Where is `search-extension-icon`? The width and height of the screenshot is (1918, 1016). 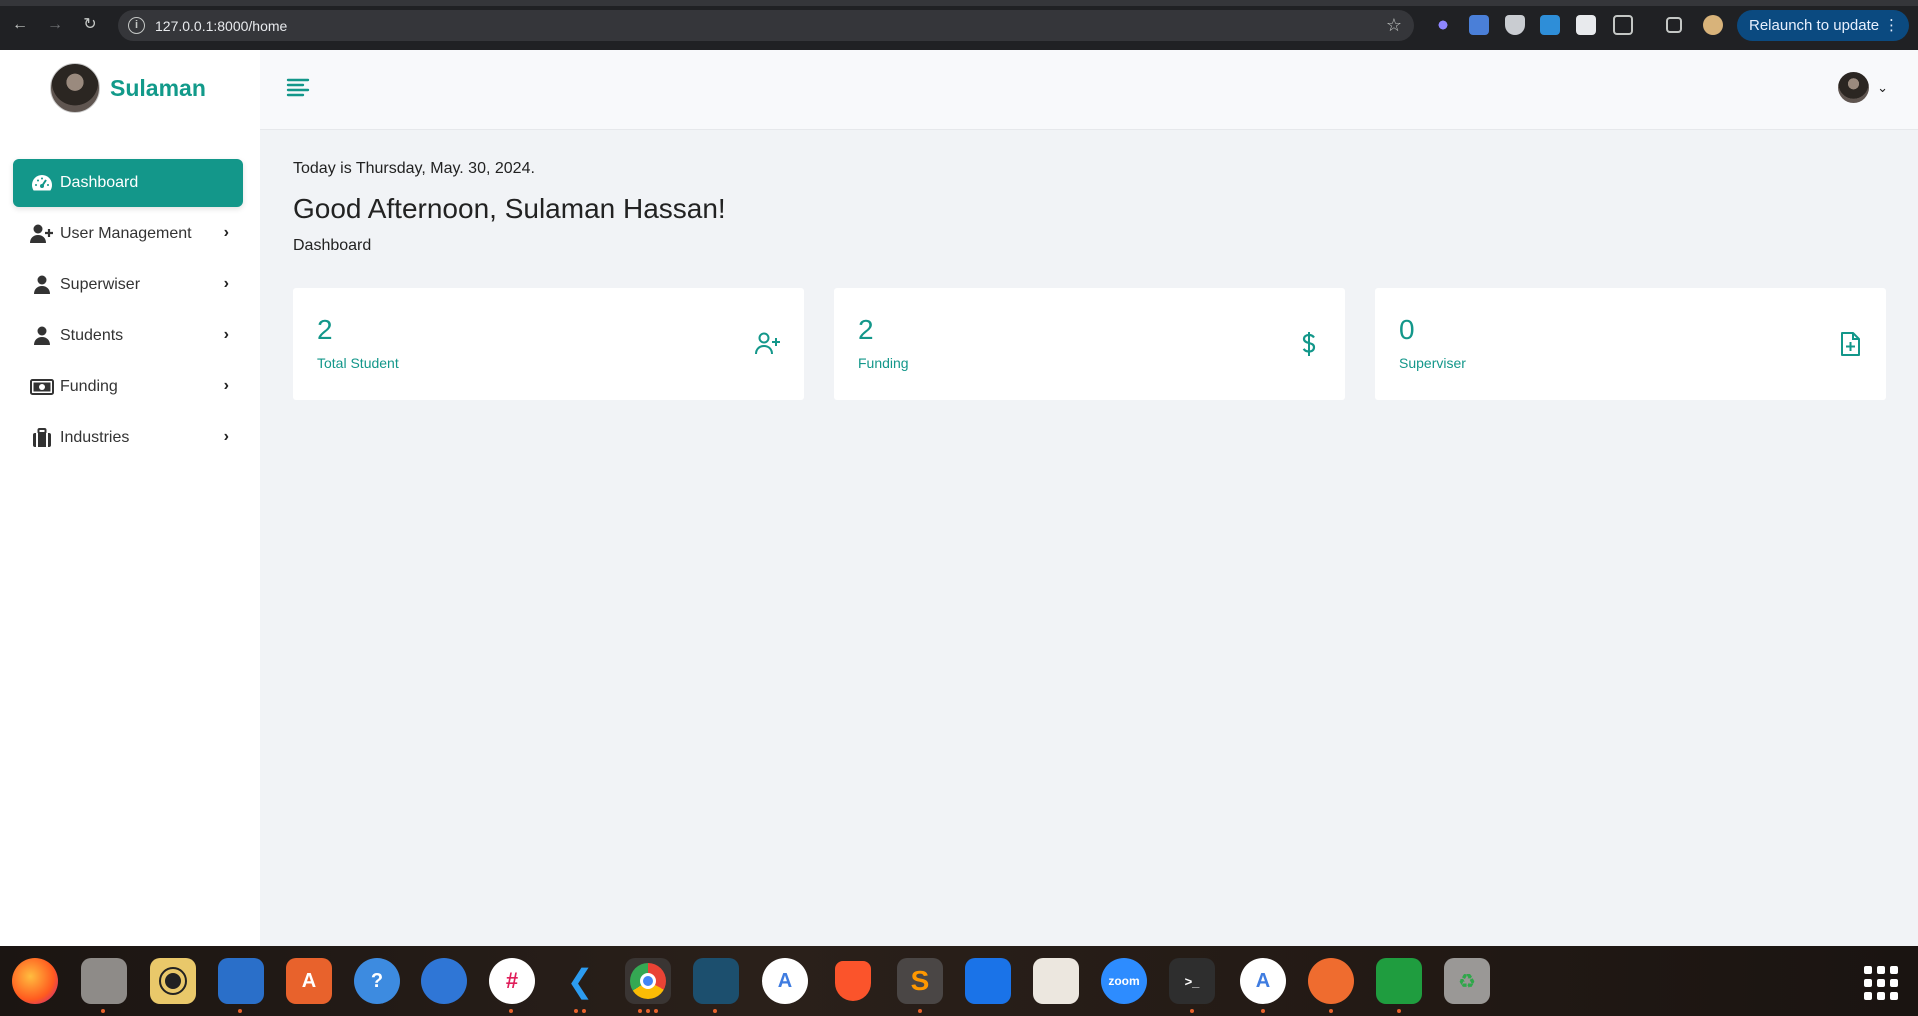 search-extension-icon is located at coordinates (1586, 25).